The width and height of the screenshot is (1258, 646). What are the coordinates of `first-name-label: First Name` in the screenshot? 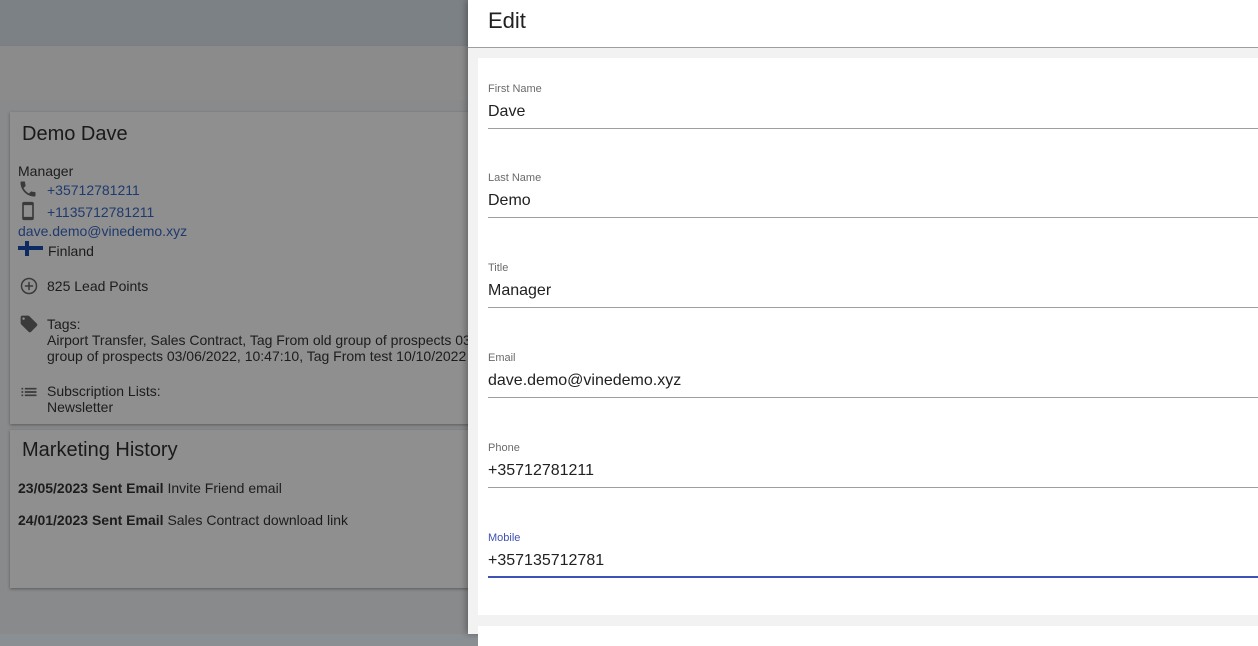 It's located at (515, 89).